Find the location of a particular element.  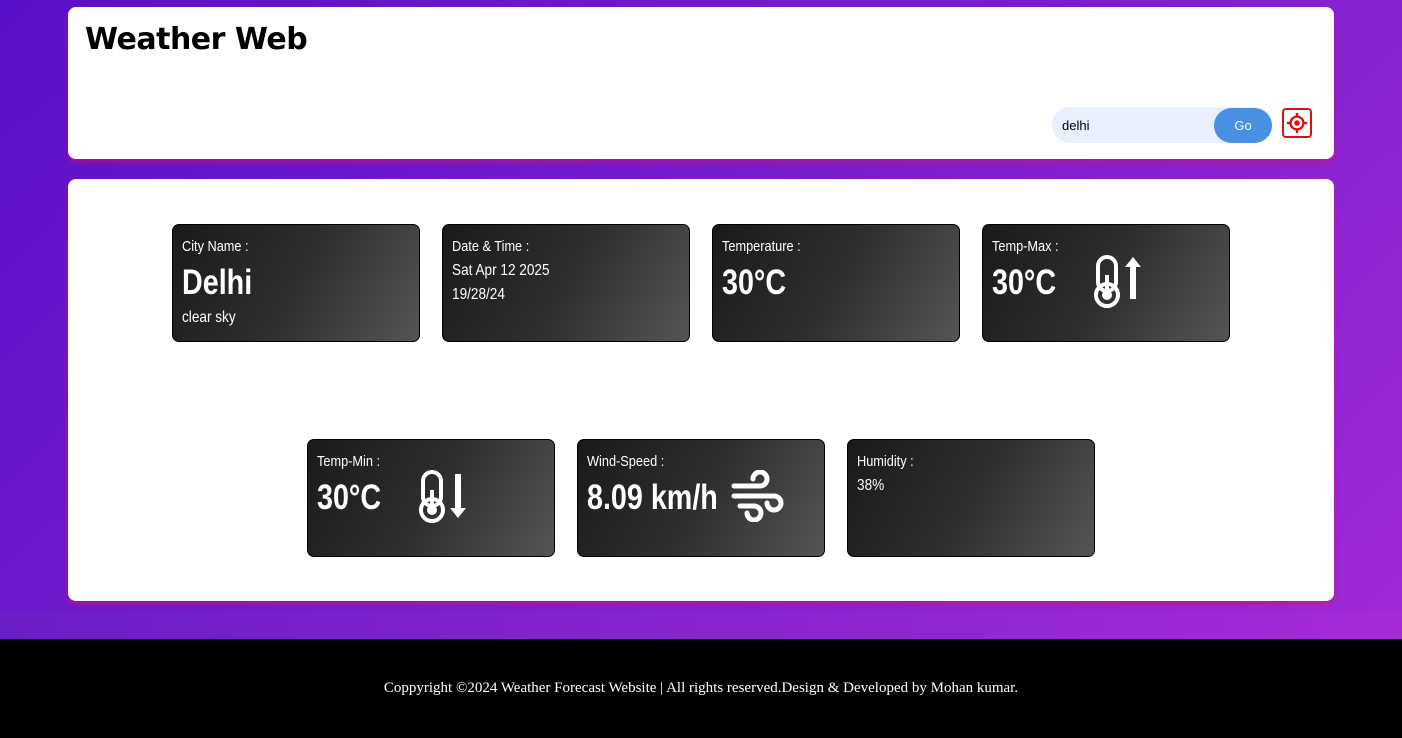

temp-max-card: Temp-Max : 30°C is located at coordinates (1106, 283).